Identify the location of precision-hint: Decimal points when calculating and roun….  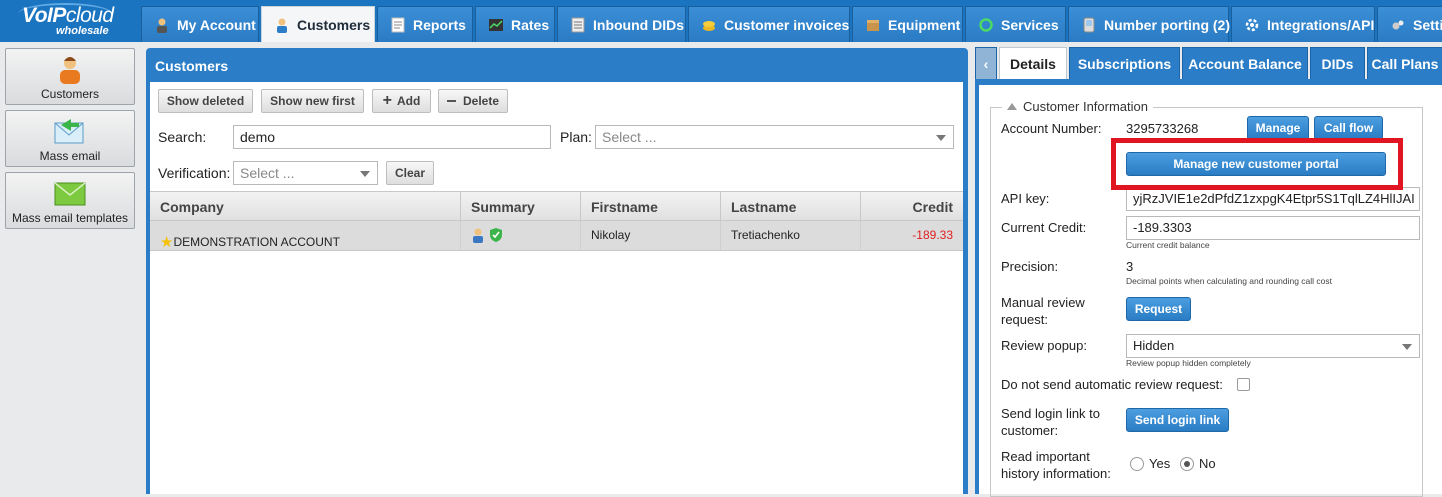
(1229, 281).